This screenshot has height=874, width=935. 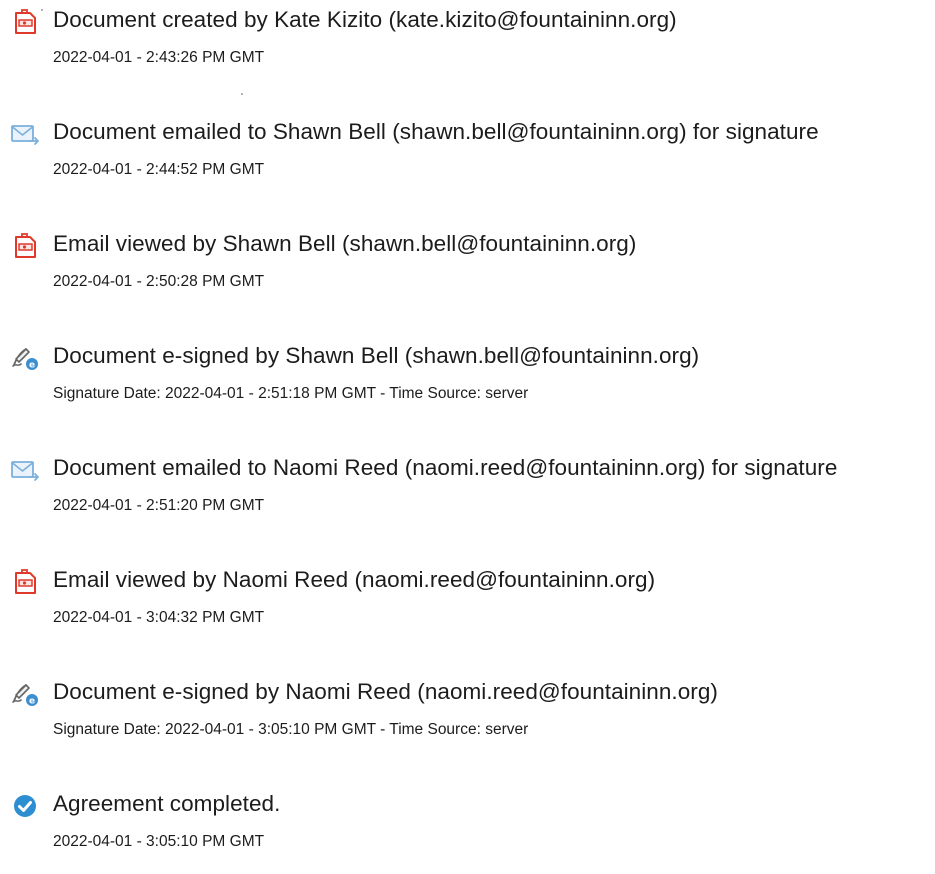 I want to click on event-timestamp: 2022-04-01 - 2:44:52 PM GMT, so click(x=159, y=169).